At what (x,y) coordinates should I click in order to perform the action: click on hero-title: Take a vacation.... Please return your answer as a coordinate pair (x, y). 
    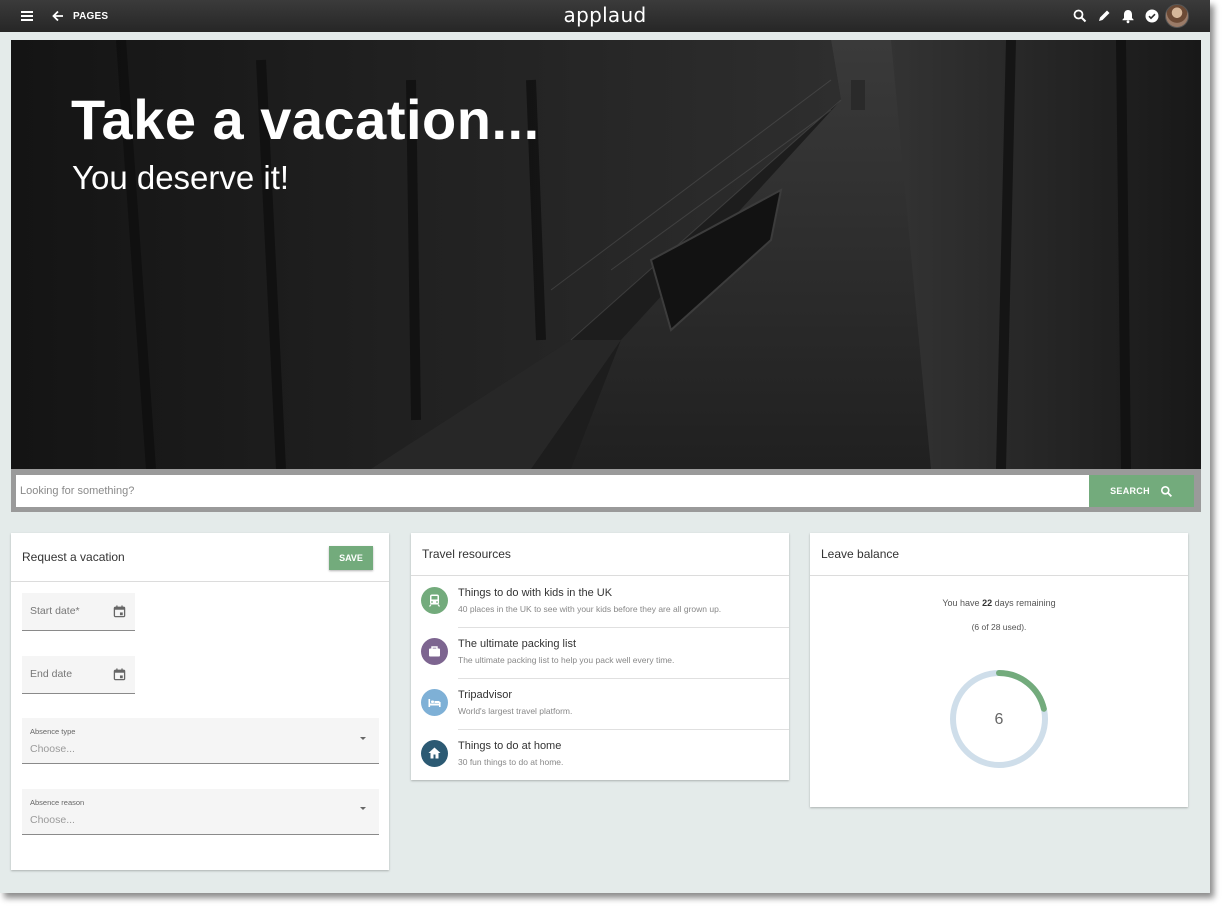
    Looking at the image, I should click on (305, 119).